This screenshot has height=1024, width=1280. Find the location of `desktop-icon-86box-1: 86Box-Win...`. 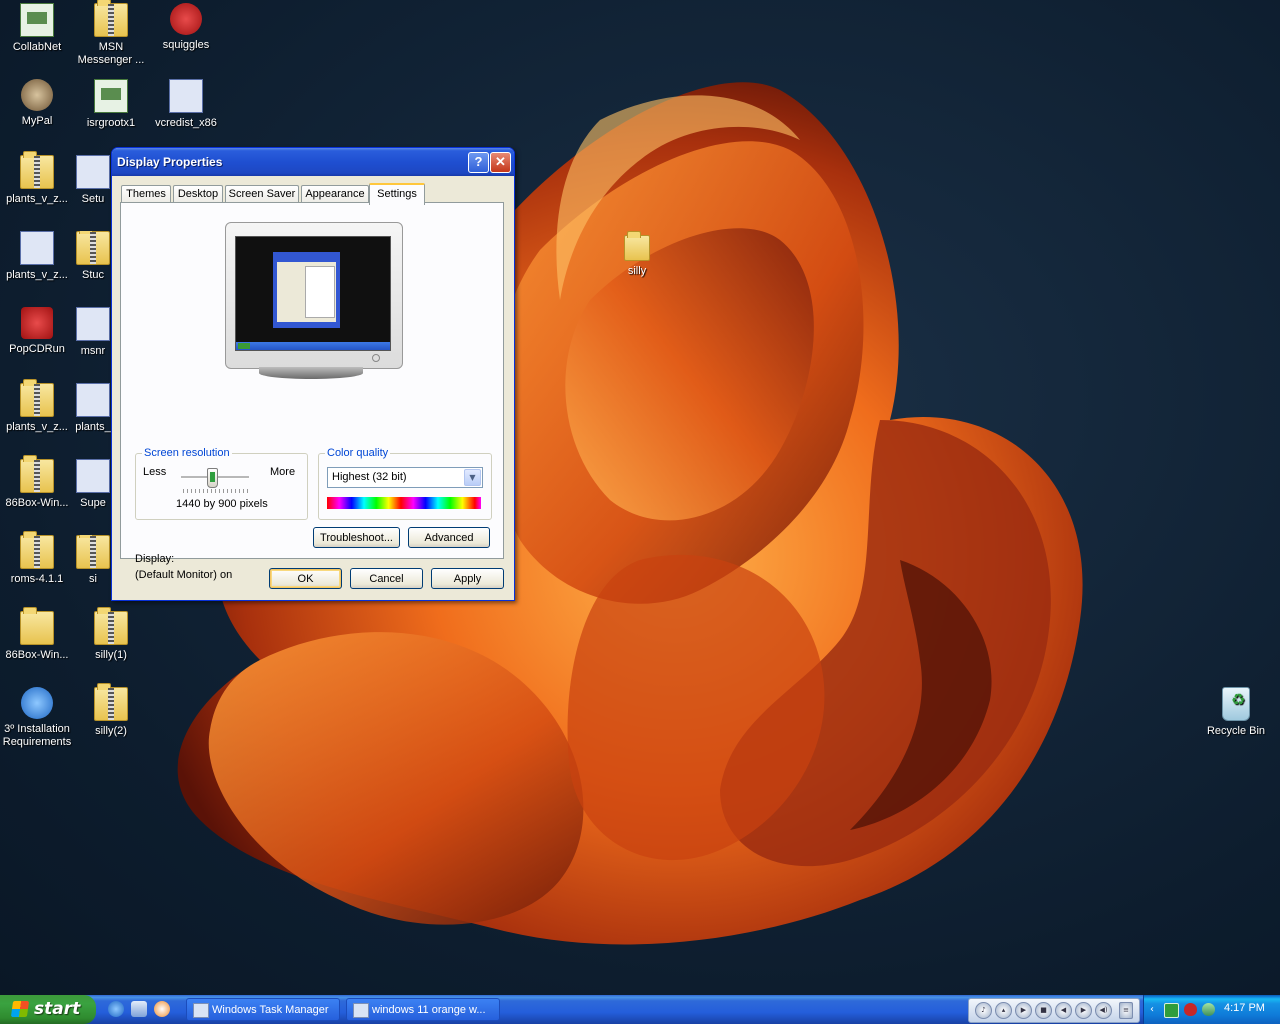

desktop-icon-86box-1: 86Box-Win... is located at coordinates (37, 482).